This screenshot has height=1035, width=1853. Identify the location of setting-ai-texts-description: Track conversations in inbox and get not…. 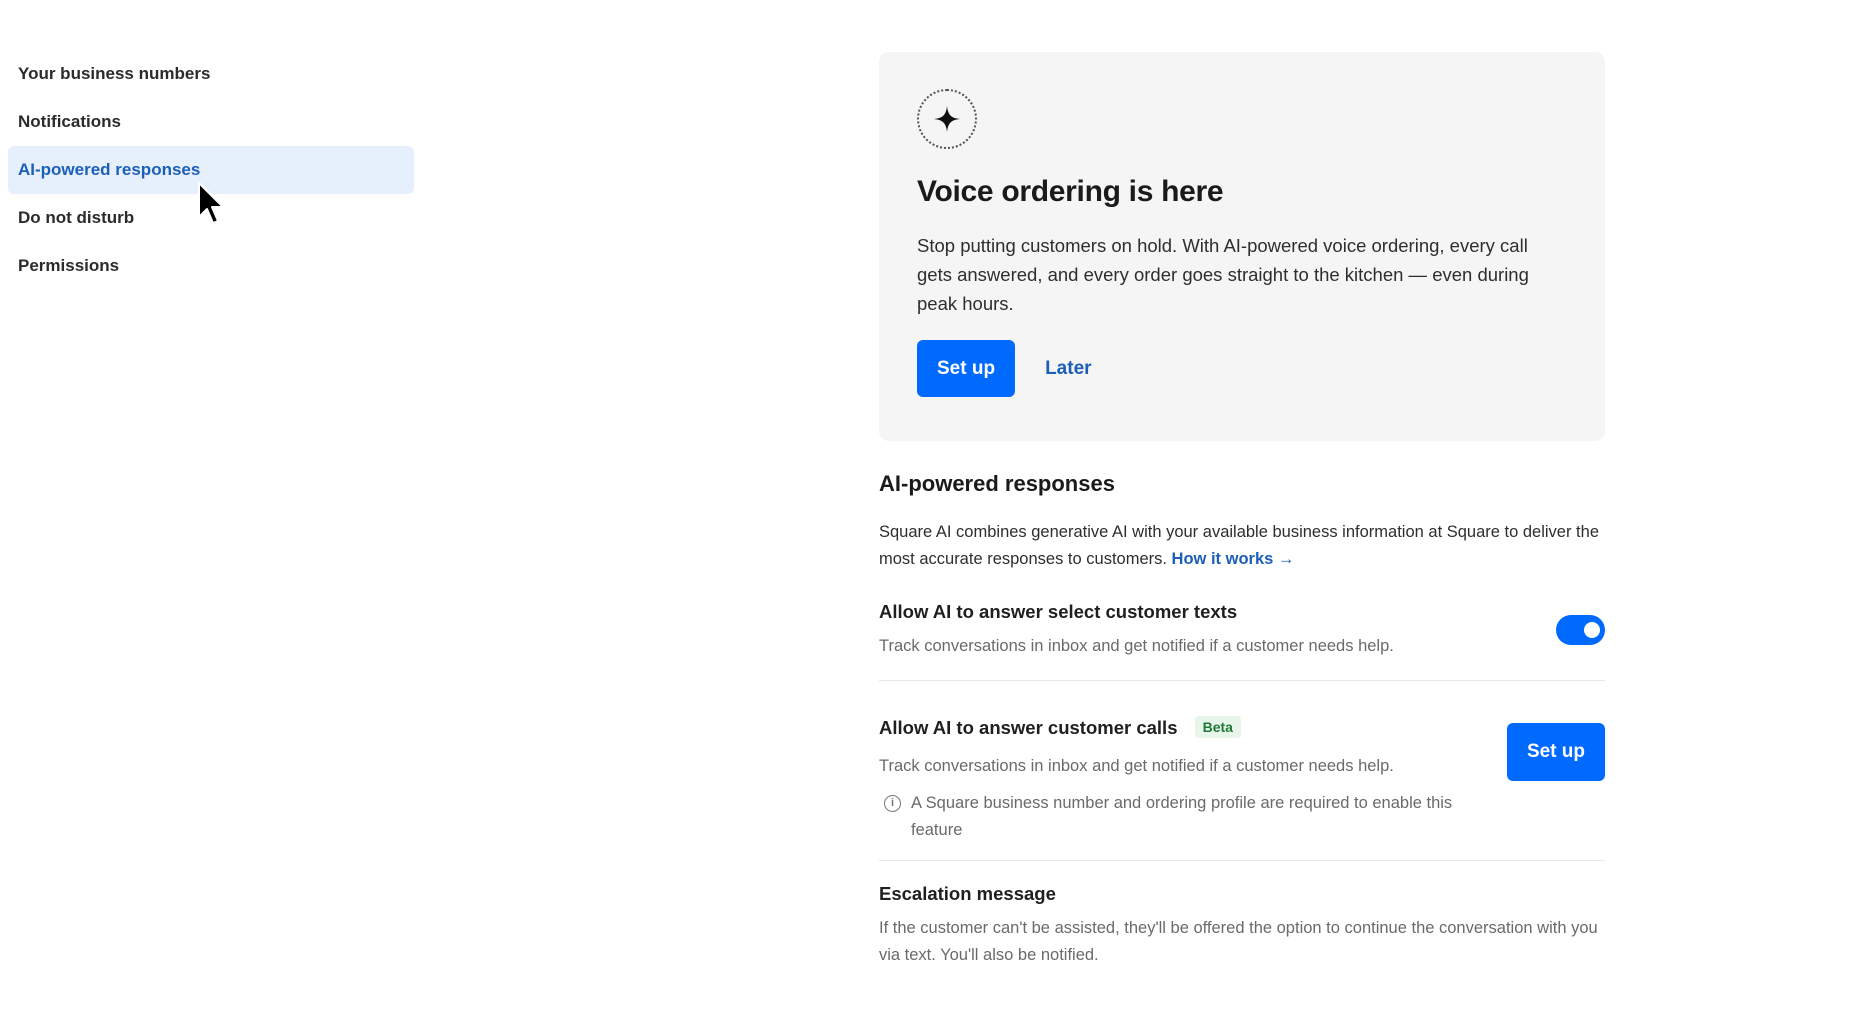
(1136, 646).